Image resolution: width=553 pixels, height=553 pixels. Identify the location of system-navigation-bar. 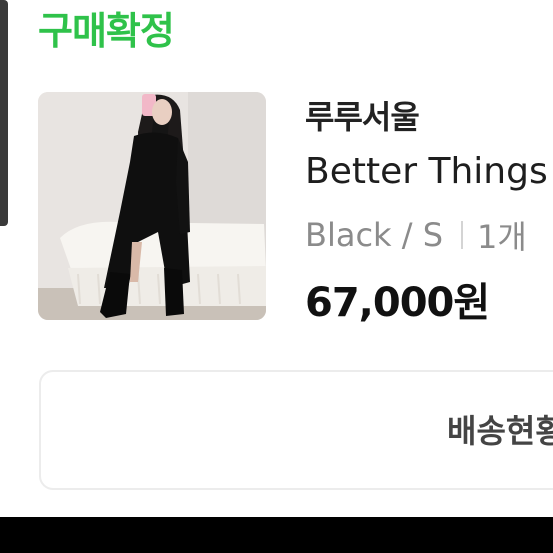
(276, 535).